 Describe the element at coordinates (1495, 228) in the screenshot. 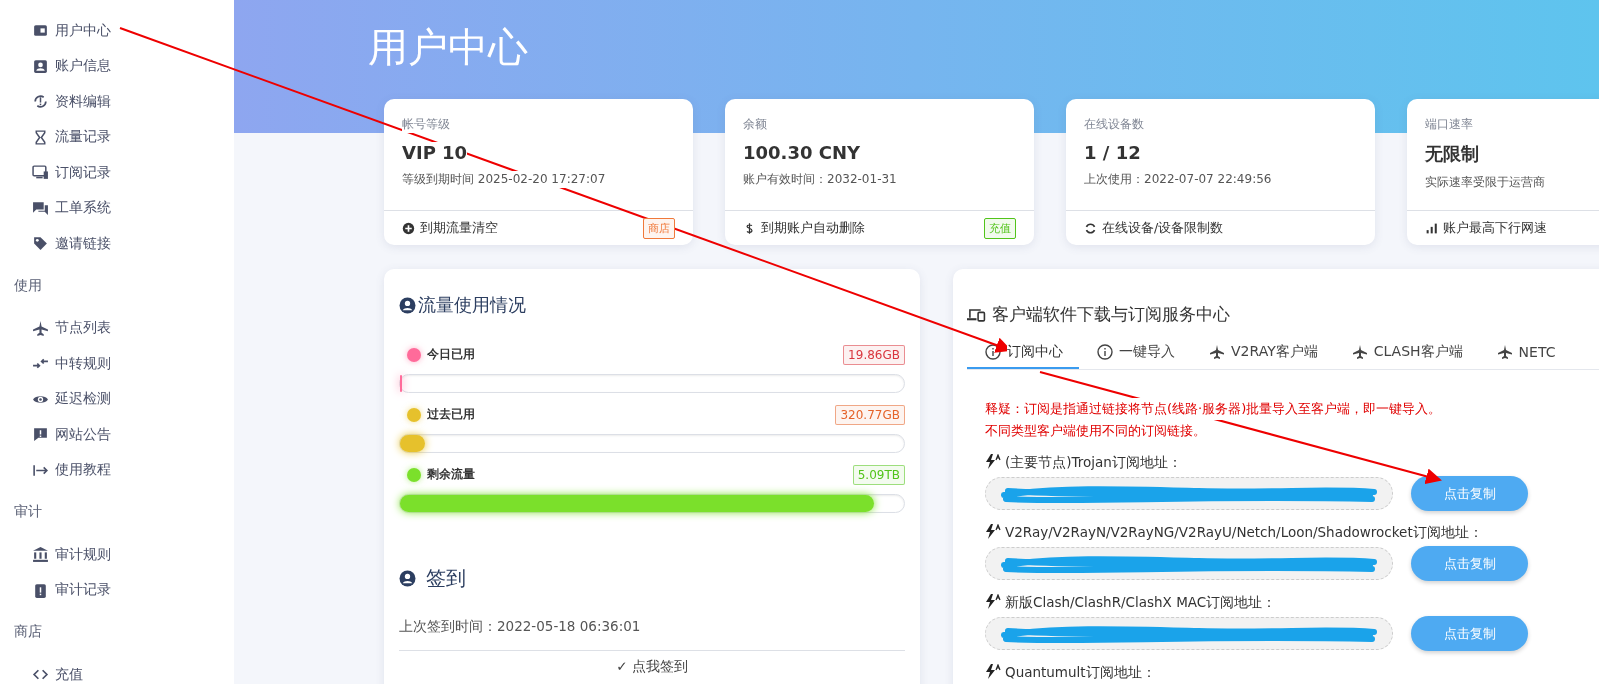

I see `stat-footer-text: 账户最高下行网速` at that location.